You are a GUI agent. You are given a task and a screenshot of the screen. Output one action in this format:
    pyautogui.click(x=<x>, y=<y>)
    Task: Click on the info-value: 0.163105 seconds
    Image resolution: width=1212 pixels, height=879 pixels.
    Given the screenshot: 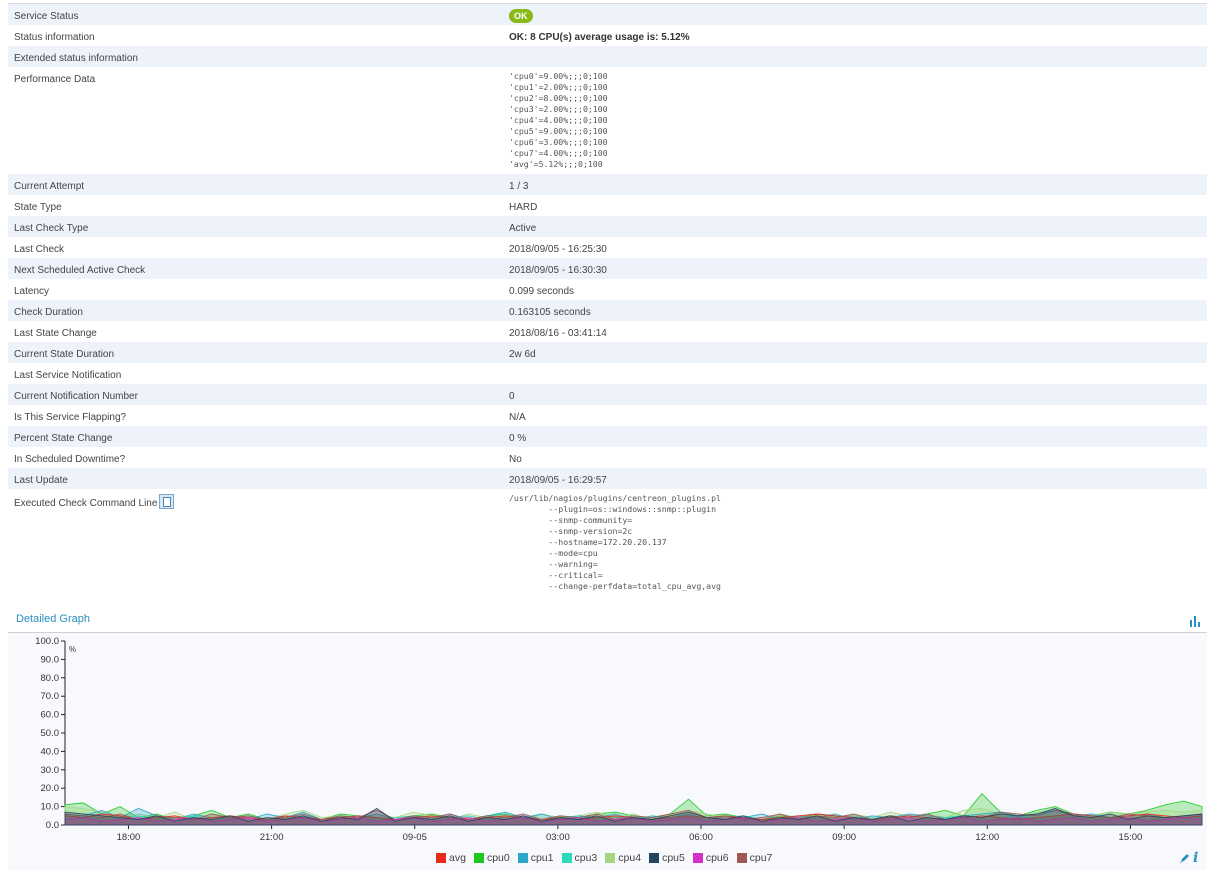 What is the action you would take?
    pyautogui.click(x=550, y=312)
    